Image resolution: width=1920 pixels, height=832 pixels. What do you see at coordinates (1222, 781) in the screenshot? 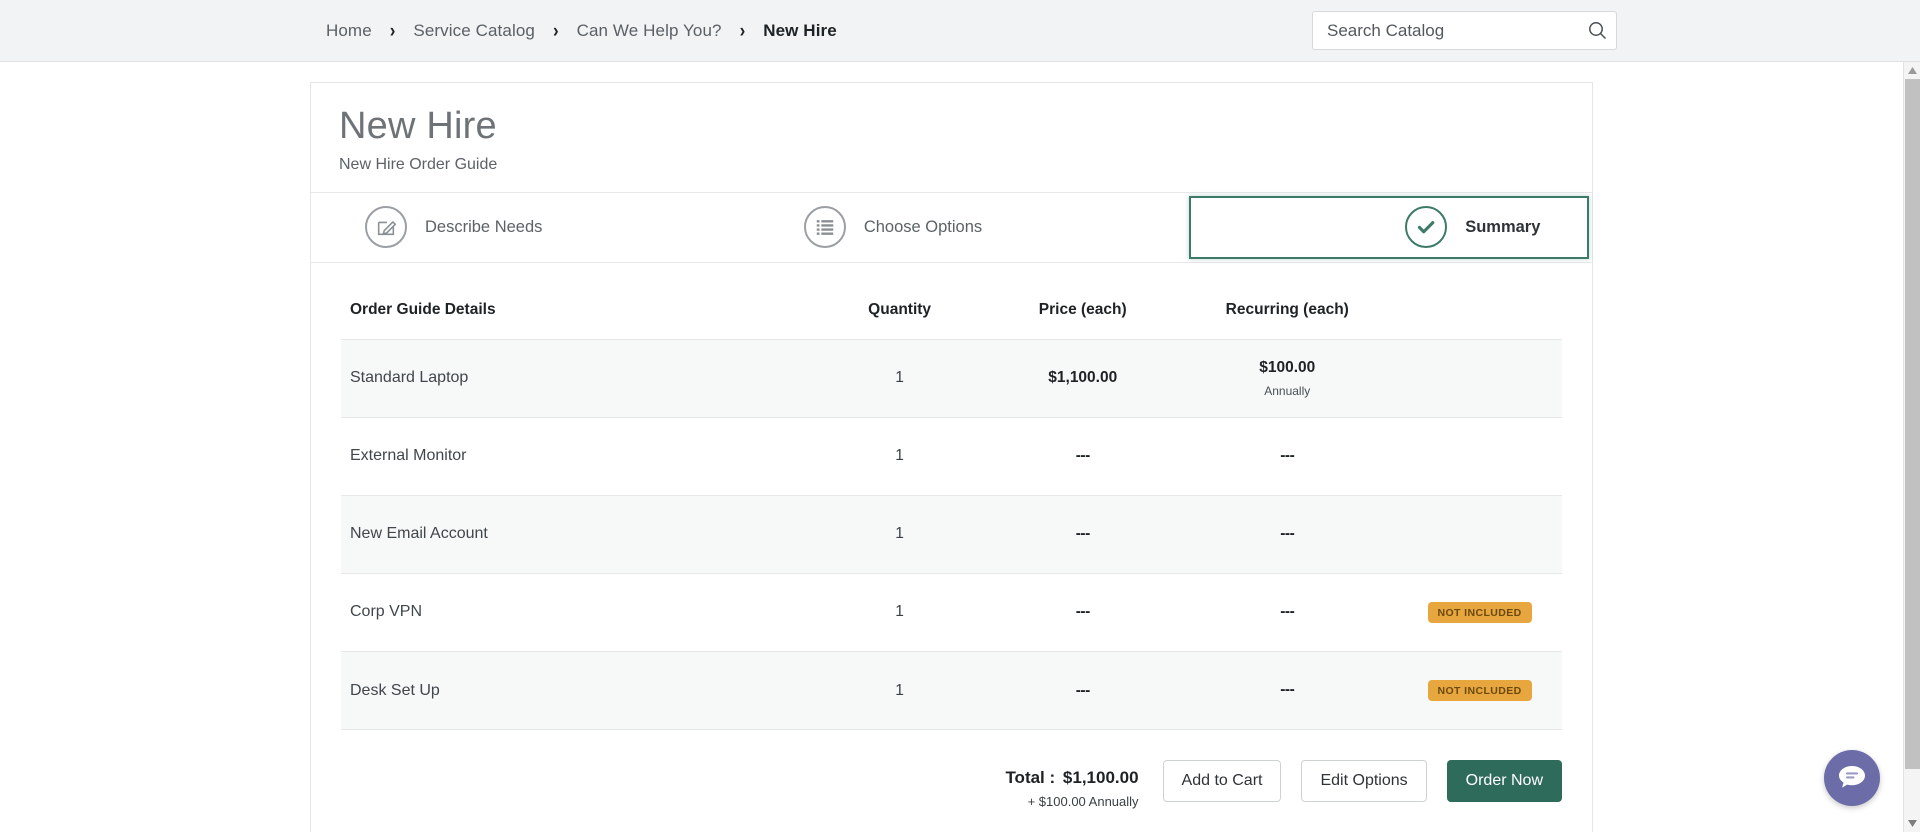
I see `add-to-cart-button: Add to Cart` at bounding box center [1222, 781].